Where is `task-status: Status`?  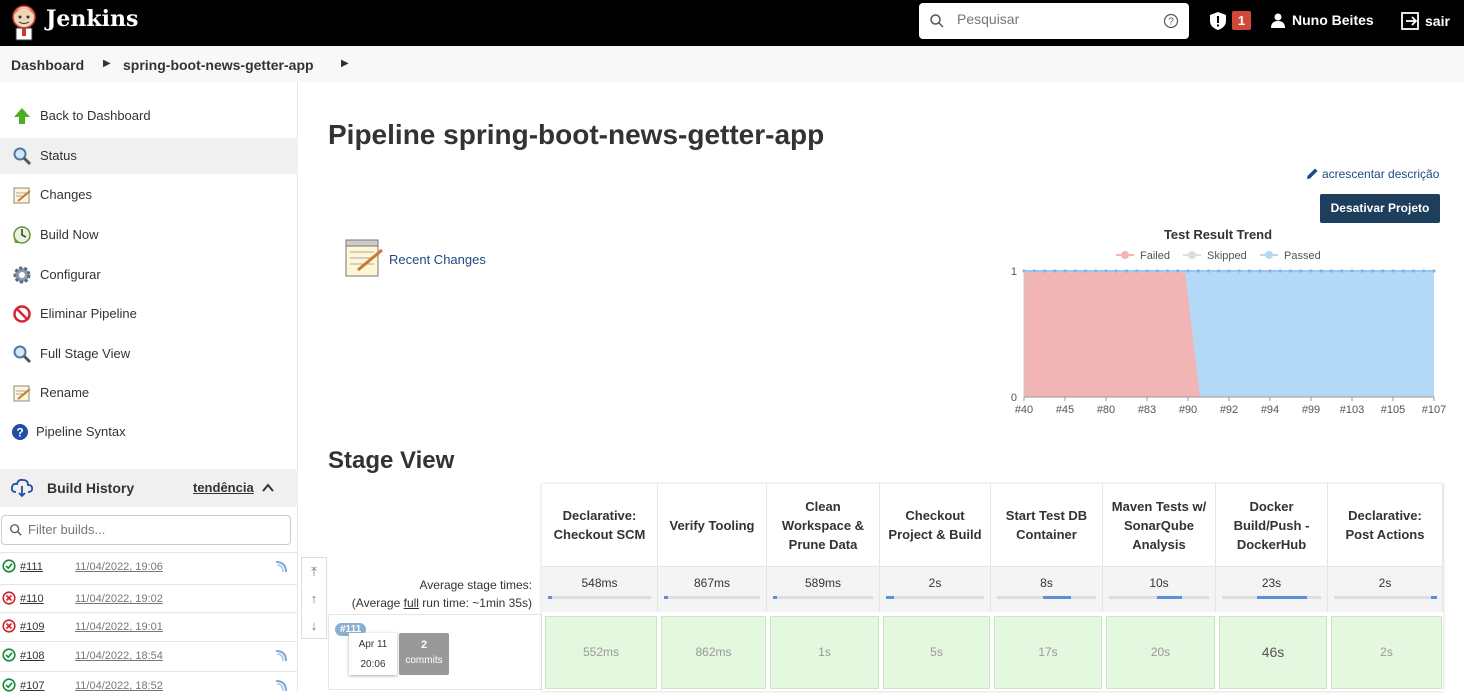
task-status: Status is located at coordinates (149, 156).